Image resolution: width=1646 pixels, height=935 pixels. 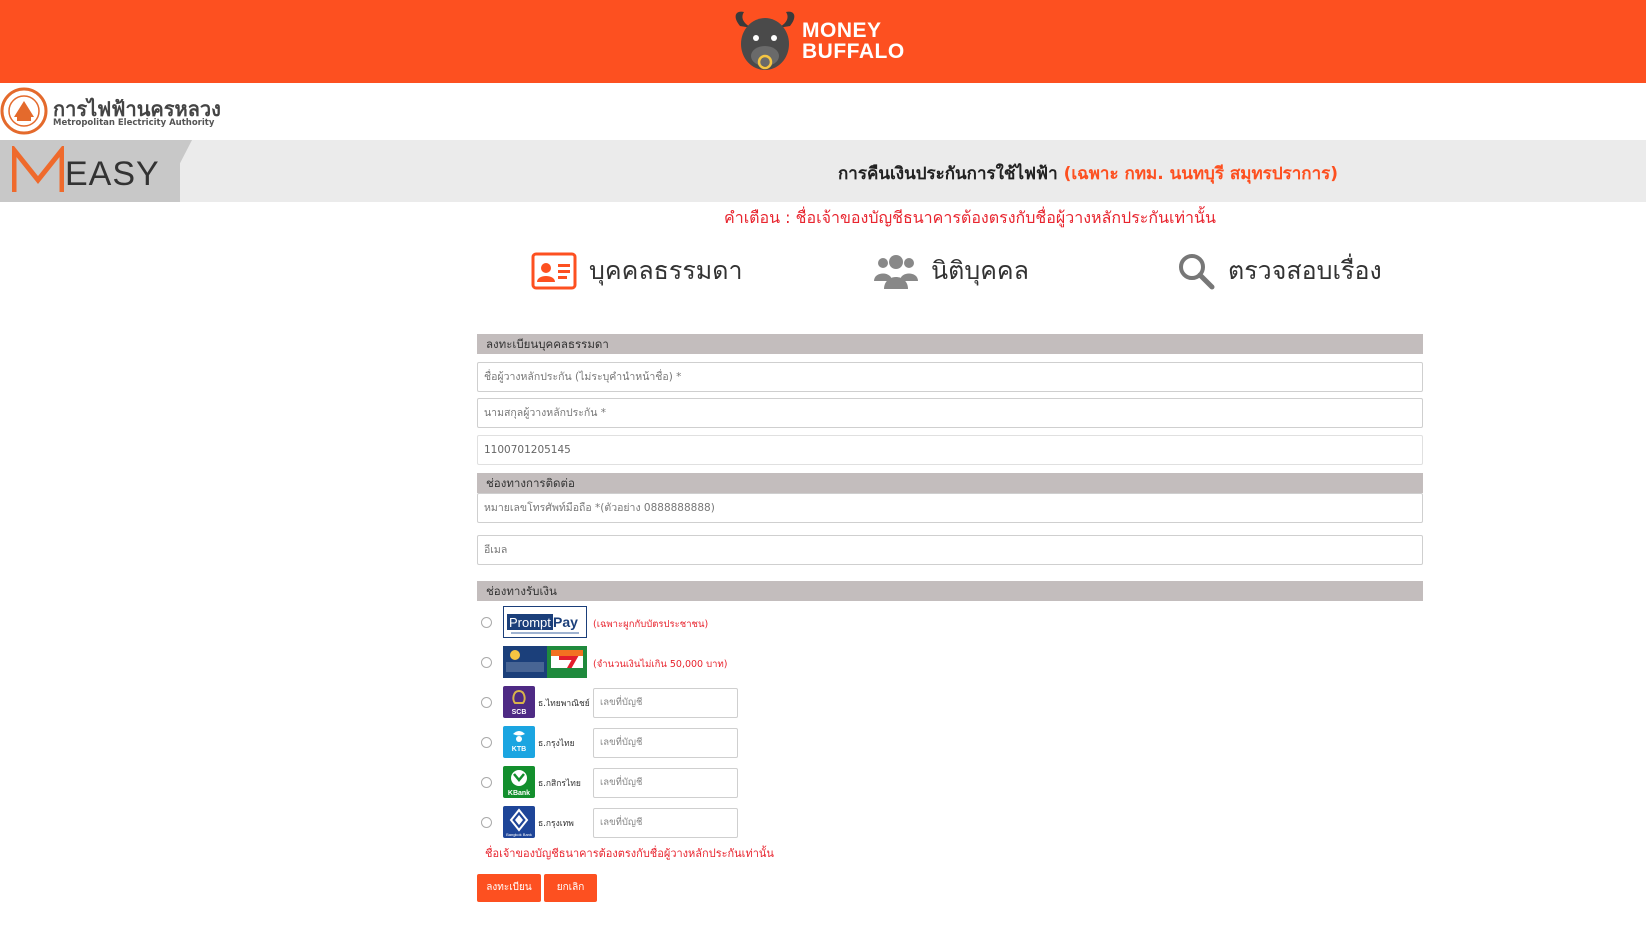 What do you see at coordinates (950, 450) in the screenshot?
I see `account-id-input: 1100701205145` at bounding box center [950, 450].